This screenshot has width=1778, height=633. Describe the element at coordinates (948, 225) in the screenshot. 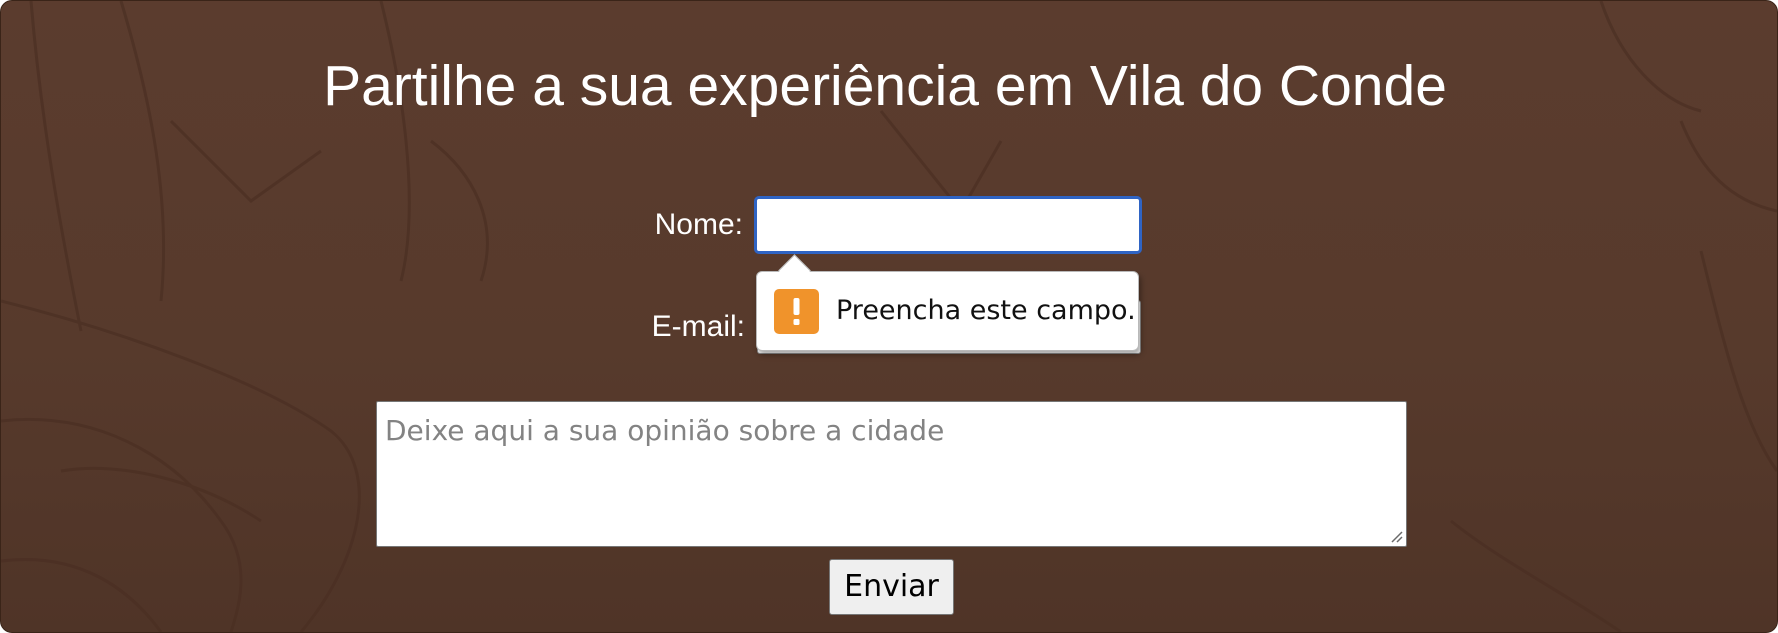

I see `name-input` at that location.